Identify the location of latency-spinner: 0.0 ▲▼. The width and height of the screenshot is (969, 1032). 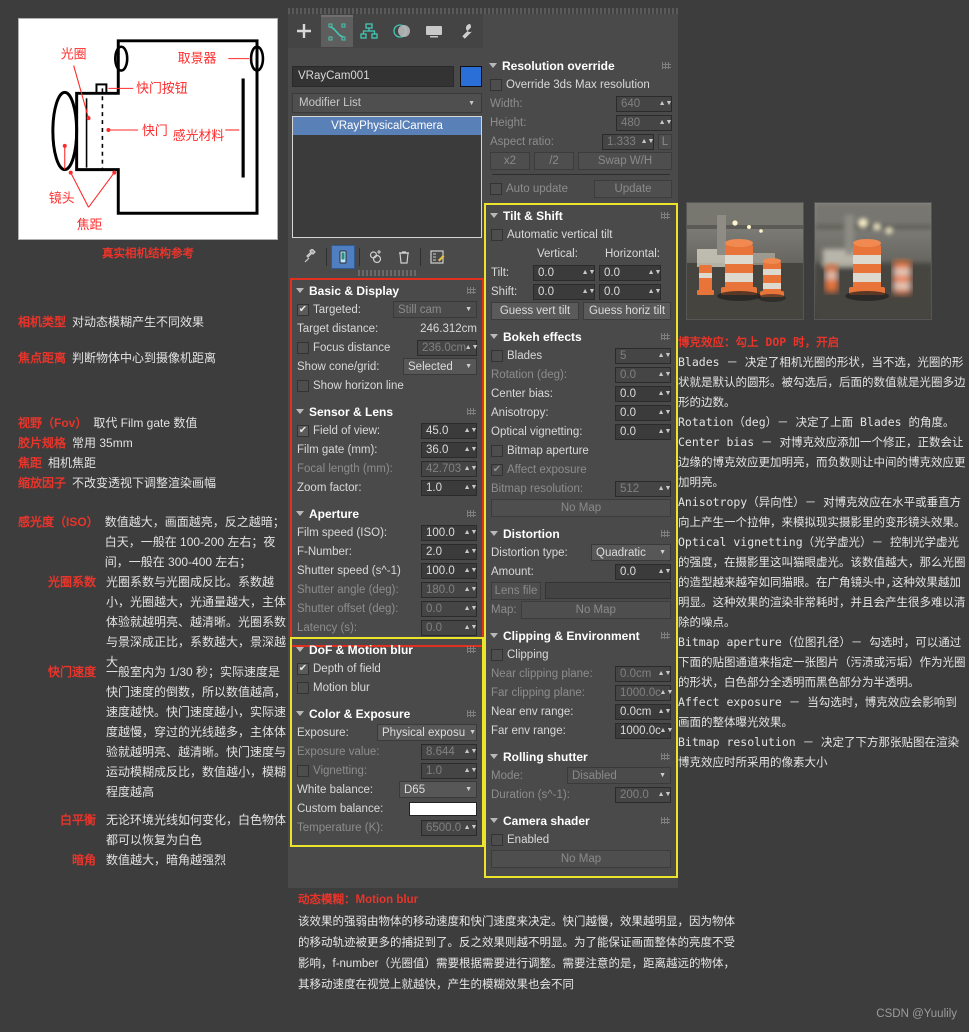
(449, 627).